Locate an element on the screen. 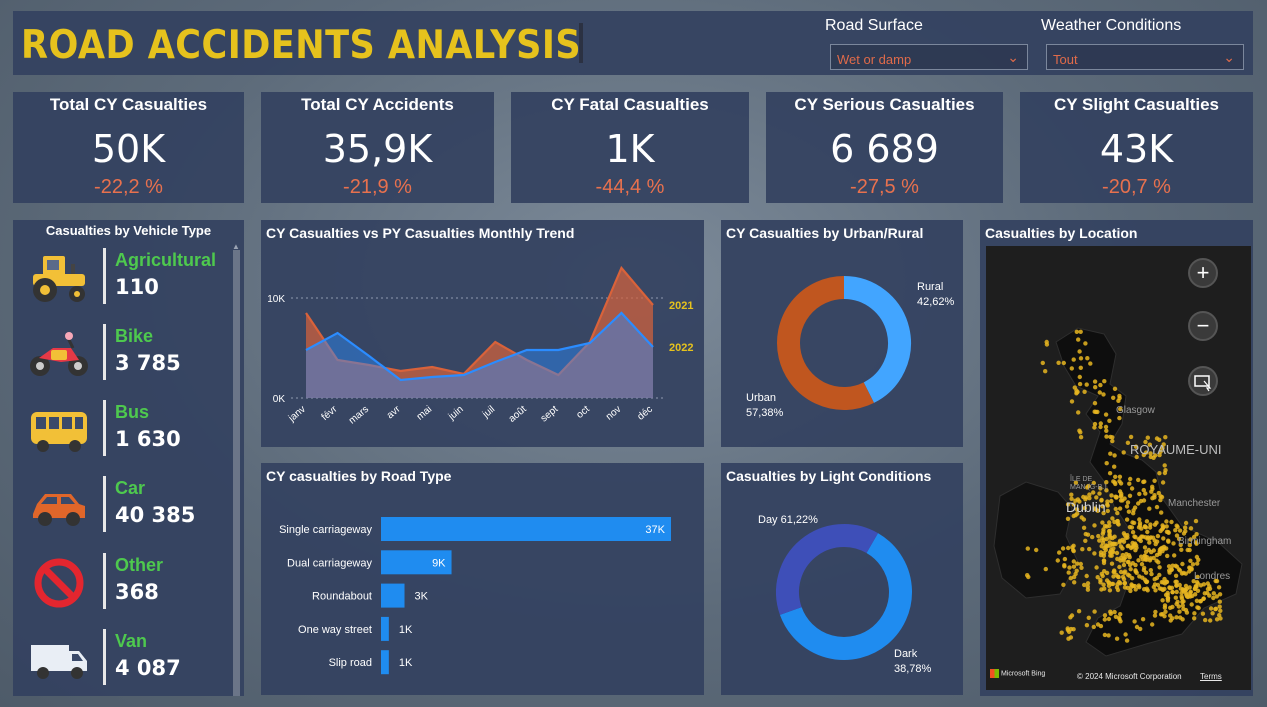 This screenshot has height=707, width=1267. donut-slice-dark is located at coordinates (827, 569).